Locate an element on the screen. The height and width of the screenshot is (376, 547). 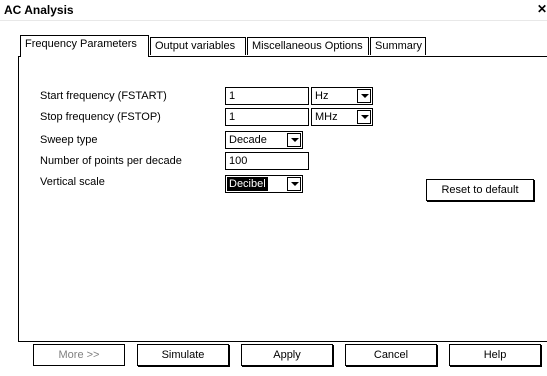
vertical-scale-select: Decibel is located at coordinates (264, 184).